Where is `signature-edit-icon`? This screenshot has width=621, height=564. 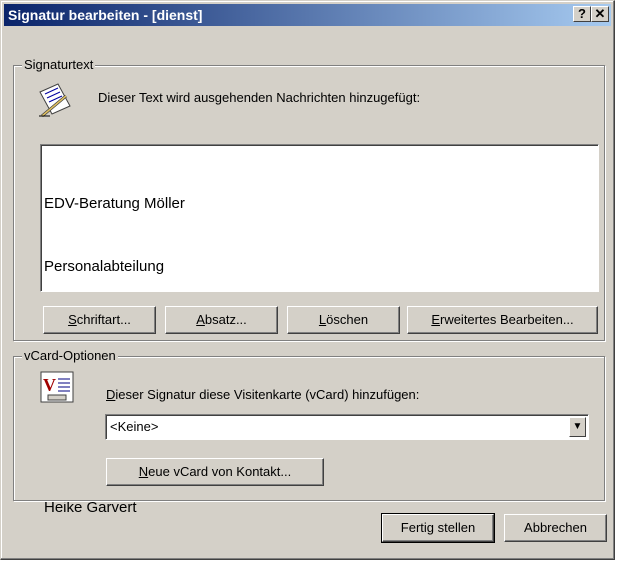 signature-edit-icon is located at coordinates (55, 100).